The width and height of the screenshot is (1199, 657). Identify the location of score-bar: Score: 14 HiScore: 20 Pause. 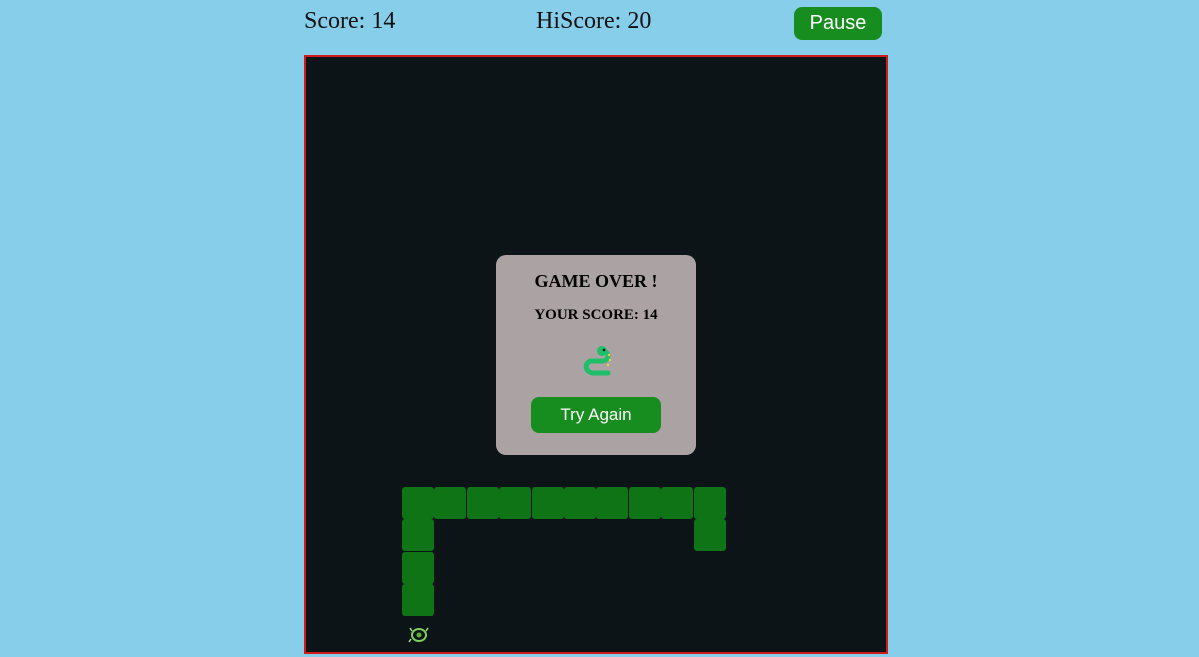
(599, 25).